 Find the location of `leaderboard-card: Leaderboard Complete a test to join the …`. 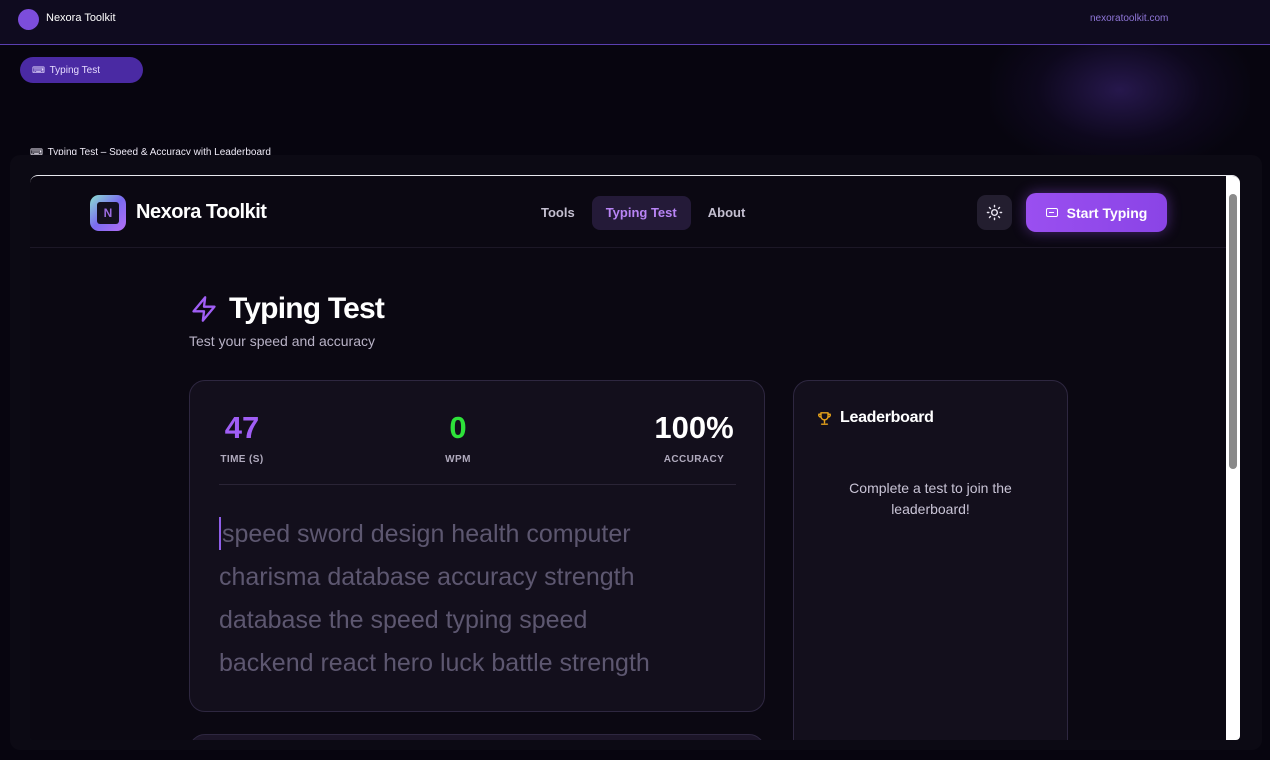

leaderboard-card: Leaderboard Complete a test to join the … is located at coordinates (930, 560).